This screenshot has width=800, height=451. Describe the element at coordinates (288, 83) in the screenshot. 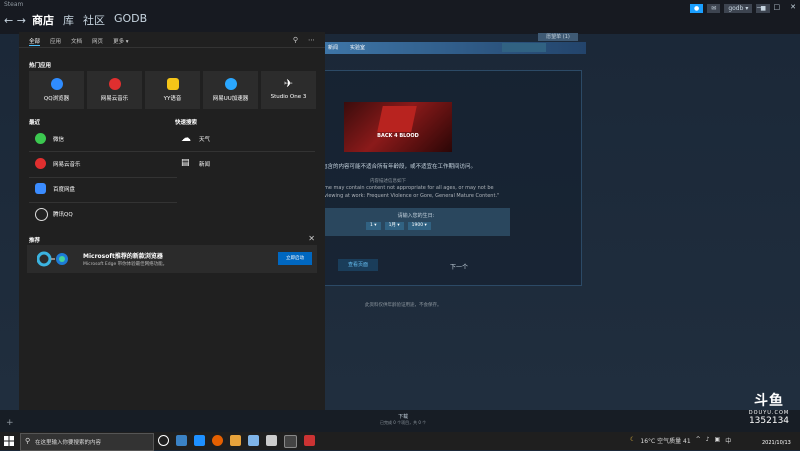

I see `studio-one-icon: ✈` at that location.